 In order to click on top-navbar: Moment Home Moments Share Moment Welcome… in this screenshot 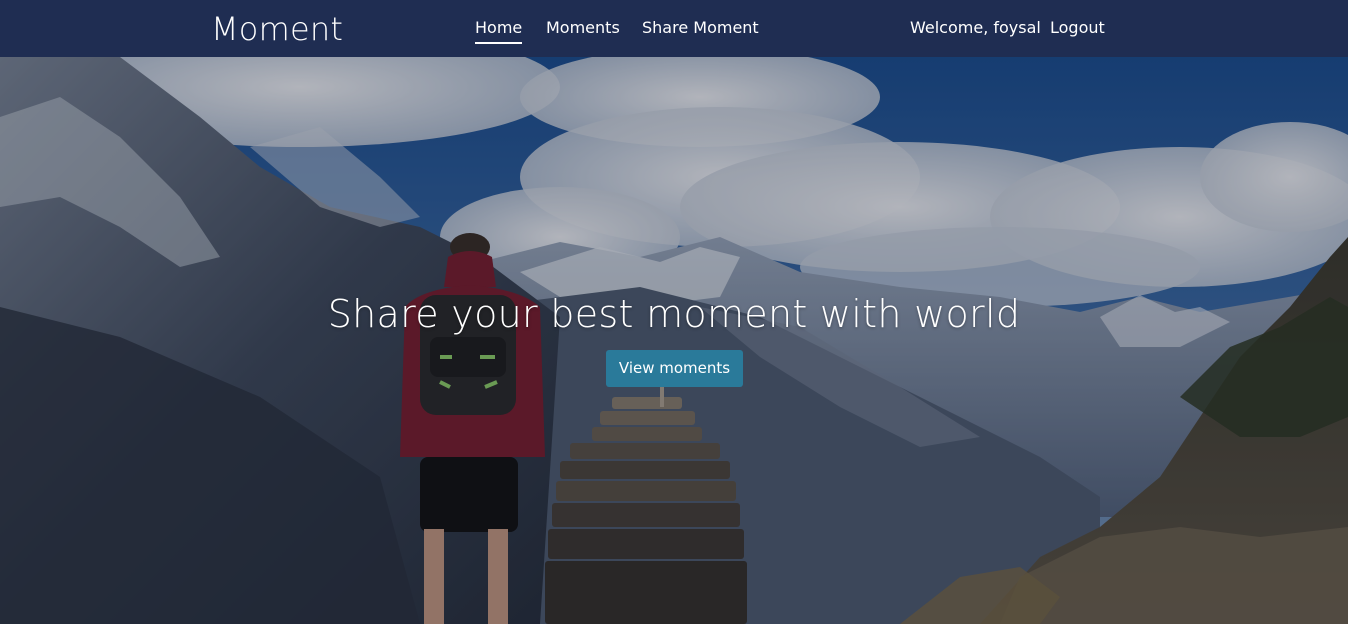, I will do `click(674, 28)`.